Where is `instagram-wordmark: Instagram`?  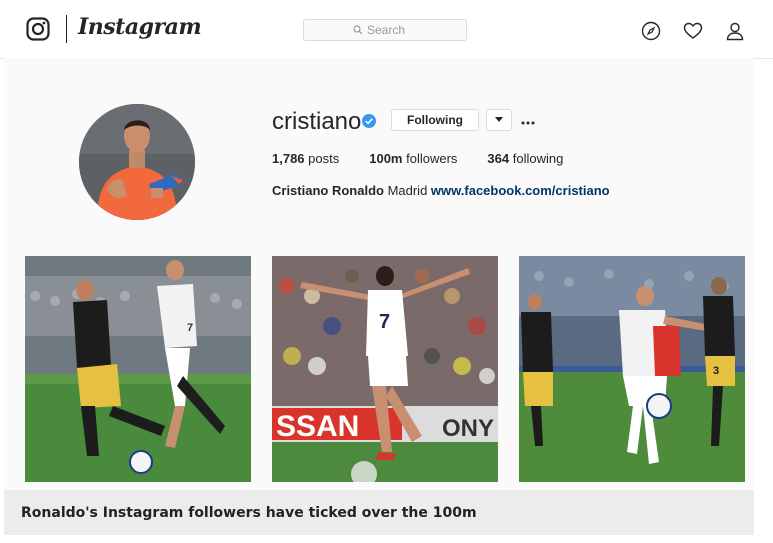
instagram-wordmark: Instagram is located at coordinates (140, 27).